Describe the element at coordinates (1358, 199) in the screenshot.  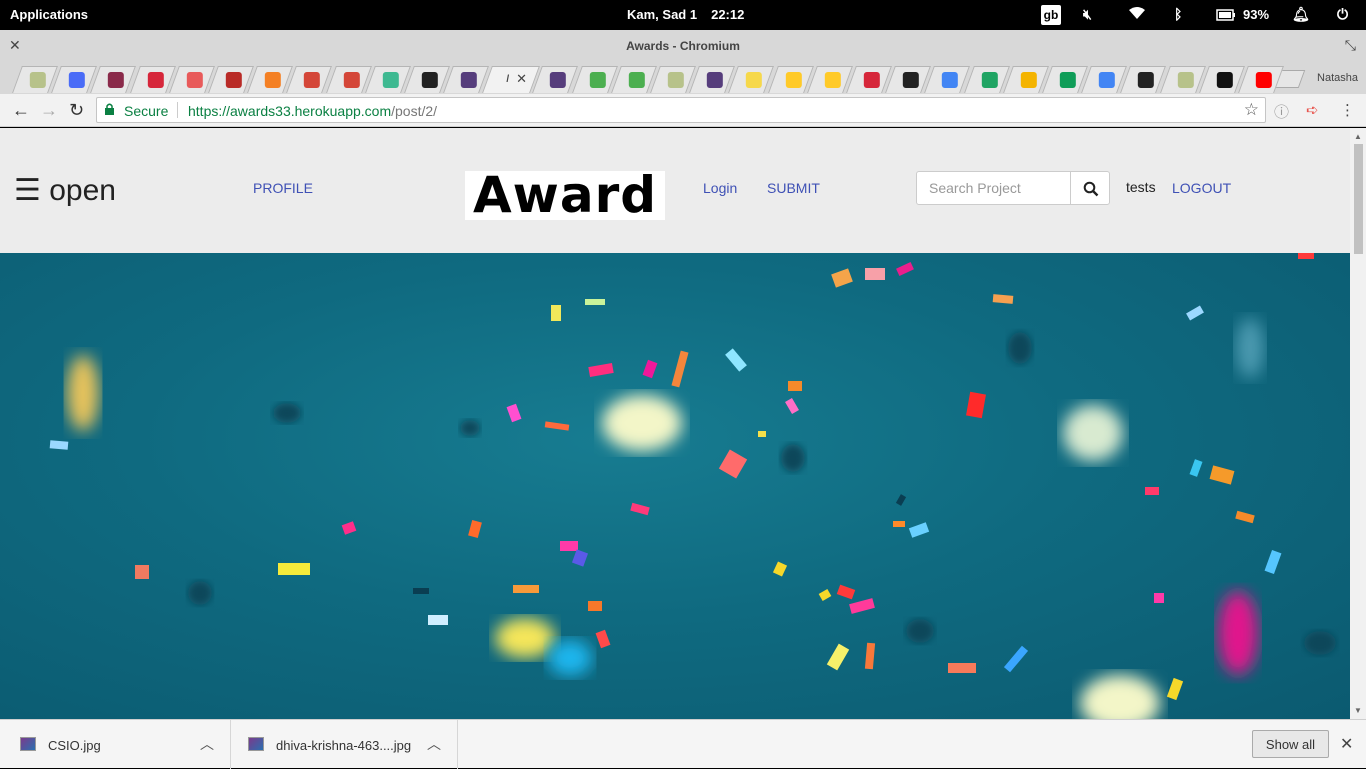
I see `scrollbar-thumb` at that location.